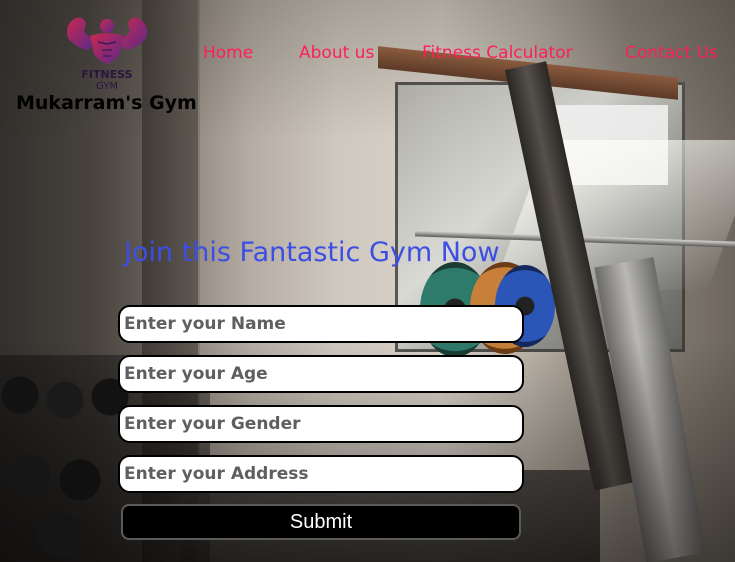  What do you see at coordinates (321, 374) in the screenshot?
I see `age-input` at bounding box center [321, 374].